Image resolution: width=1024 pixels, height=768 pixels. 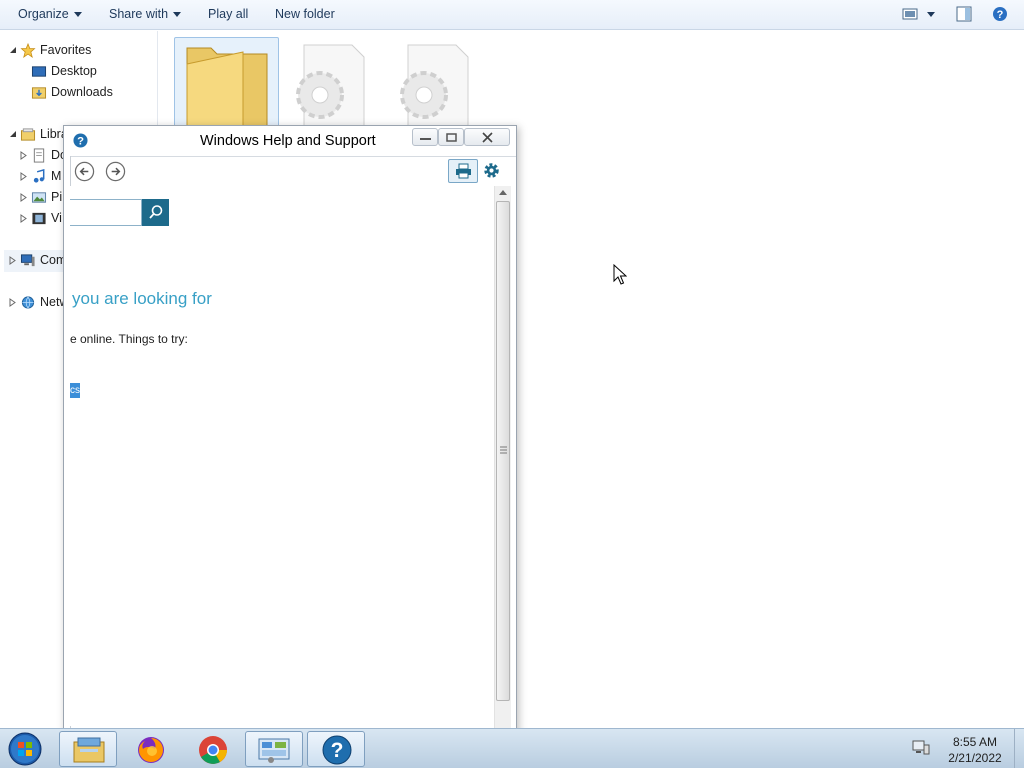 I want to click on explorer-folder-icon, so click(x=89, y=750).